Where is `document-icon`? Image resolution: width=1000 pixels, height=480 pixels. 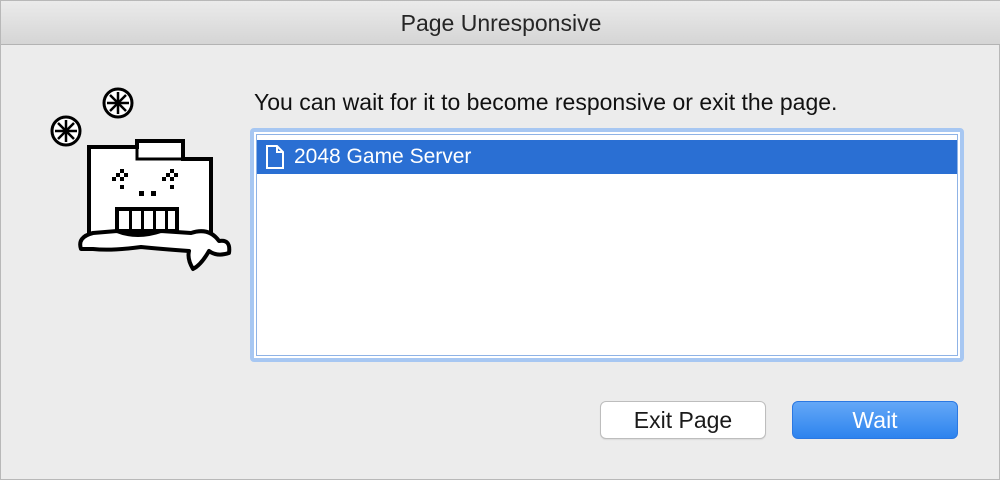
document-icon is located at coordinates (275, 157).